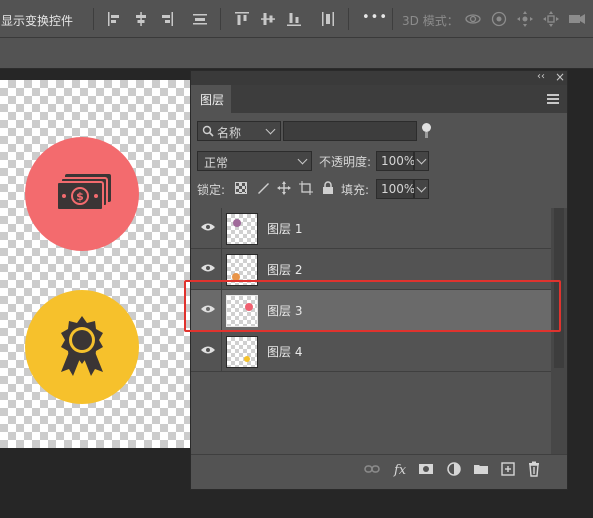 This screenshot has height=518, width=593. What do you see at coordinates (541, 76) in the screenshot?
I see `collapse-panel-button: ‹‹` at bounding box center [541, 76].